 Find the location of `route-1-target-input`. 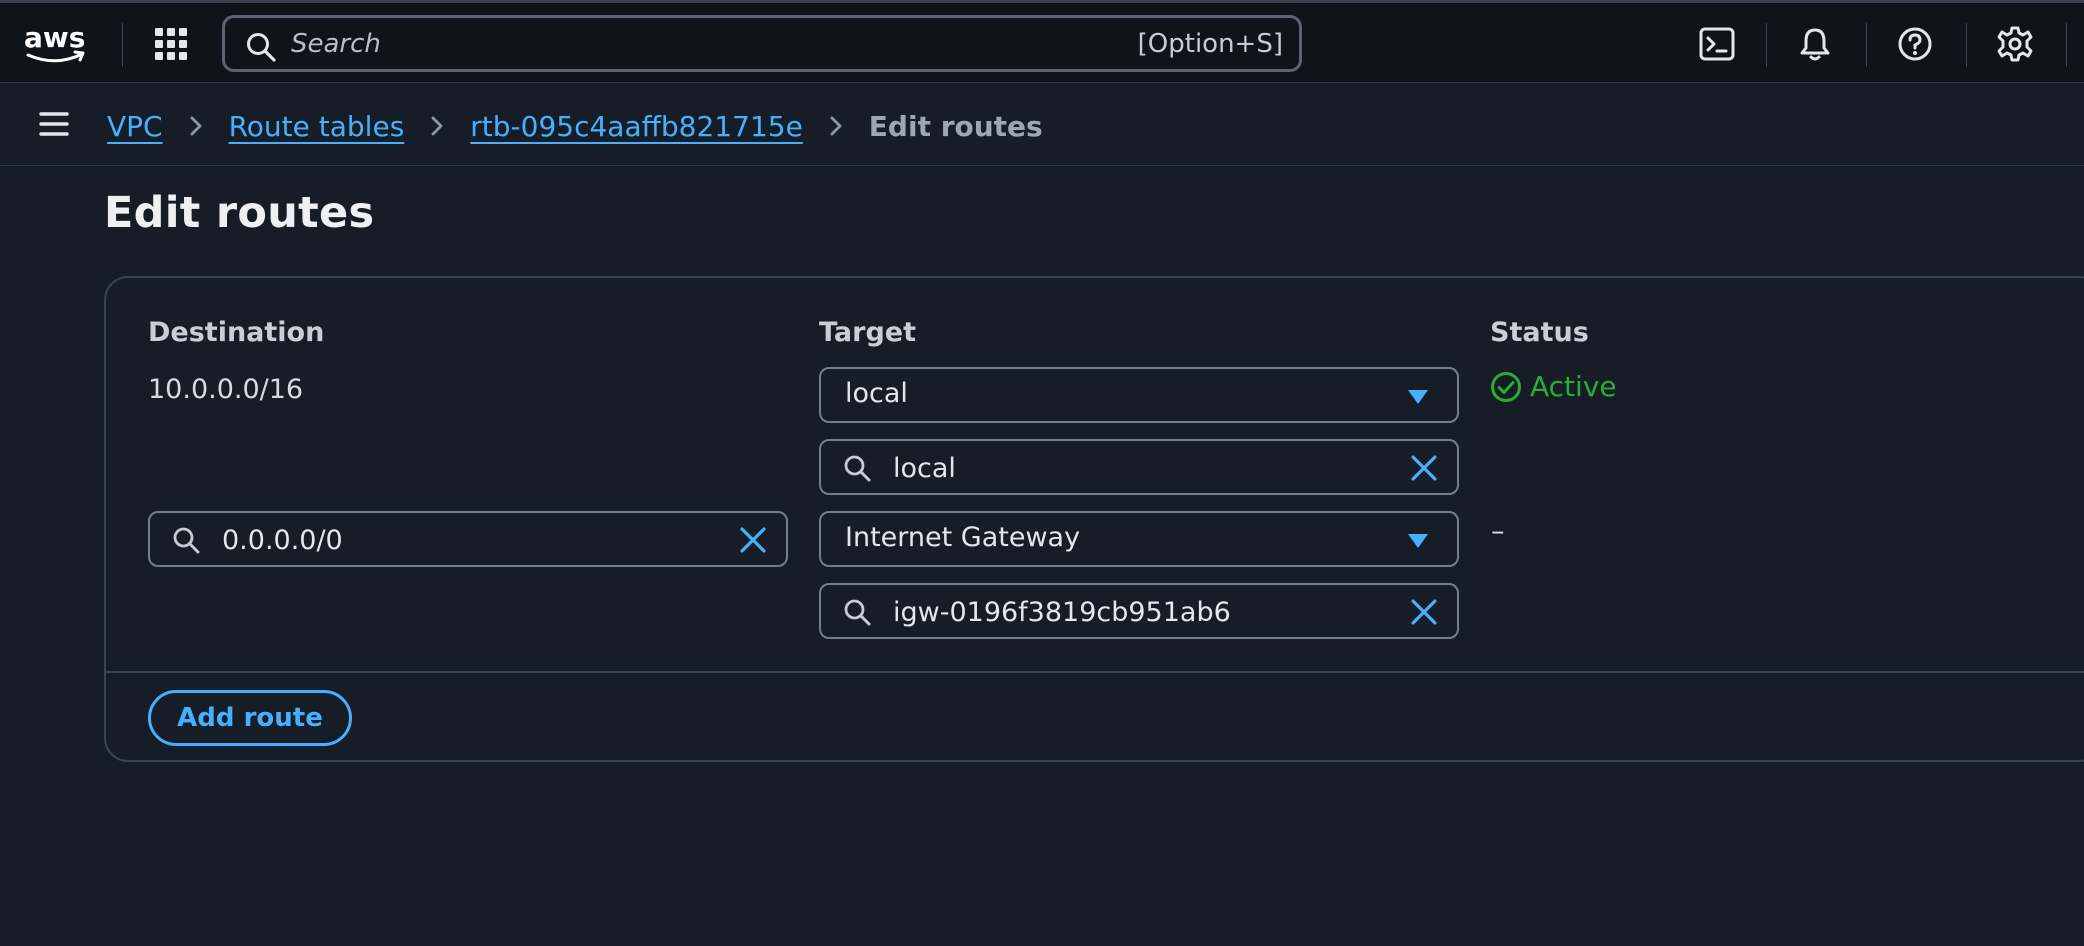

route-1-target-input is located at coordinates (1123, 468).